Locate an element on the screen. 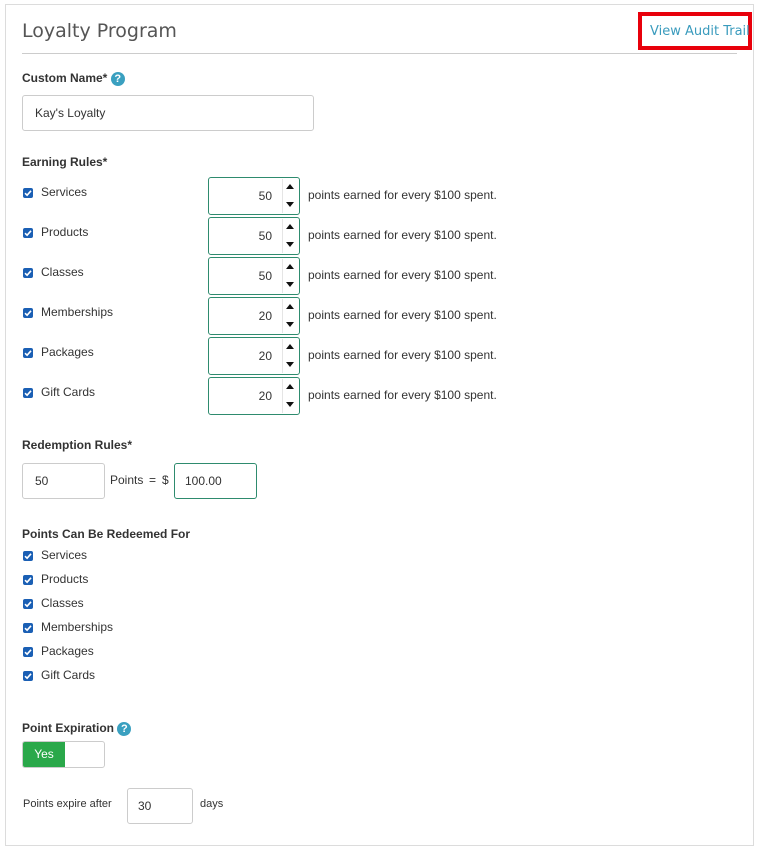 Image resolution: width=764 pixels, height=859 pixels. custom-name-label: Custom Name* ? is located at coordinates (73, 78).